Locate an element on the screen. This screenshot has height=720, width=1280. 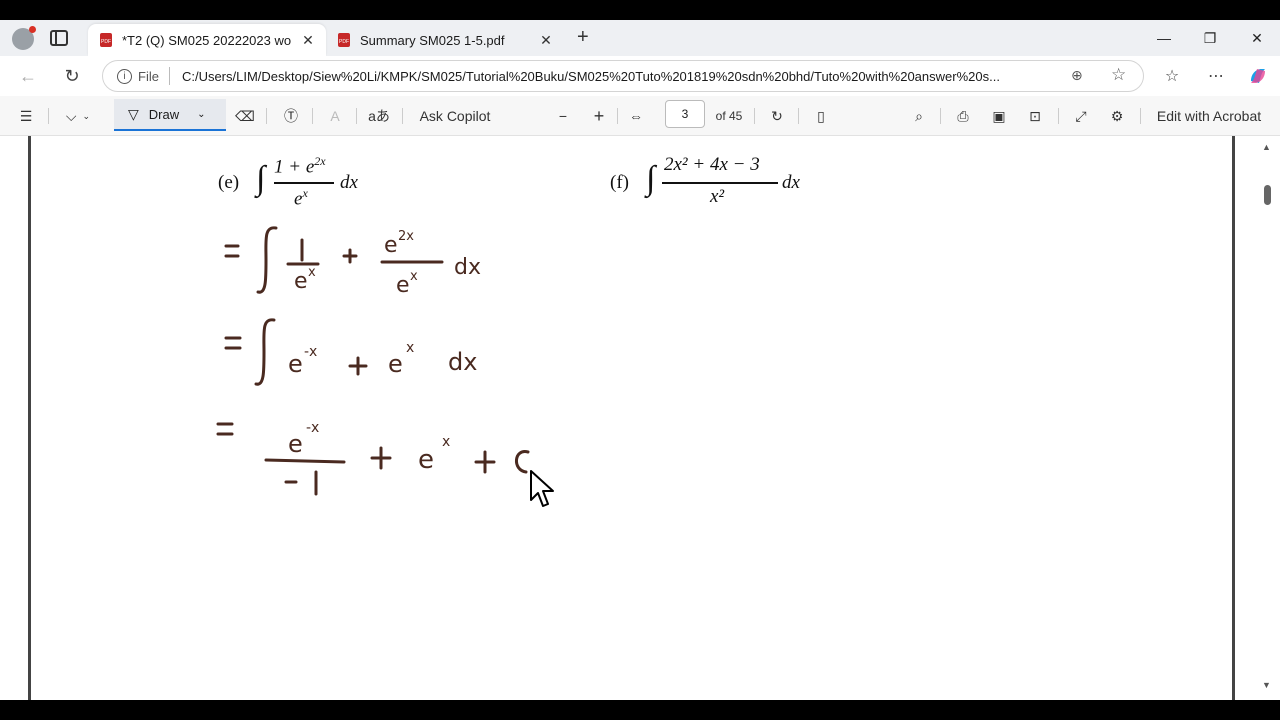
tab-label: *T2 (Q) SM025 20222023 working is located at coordinates (207, 40).